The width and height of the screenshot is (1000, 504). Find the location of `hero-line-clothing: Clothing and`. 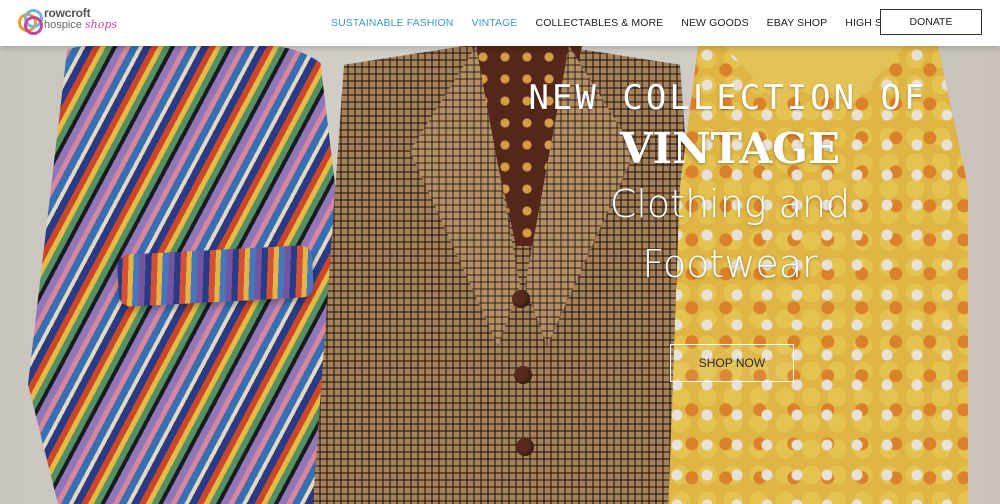

hero-line-clothing: Clothing and is located at coordinates (730, 204).